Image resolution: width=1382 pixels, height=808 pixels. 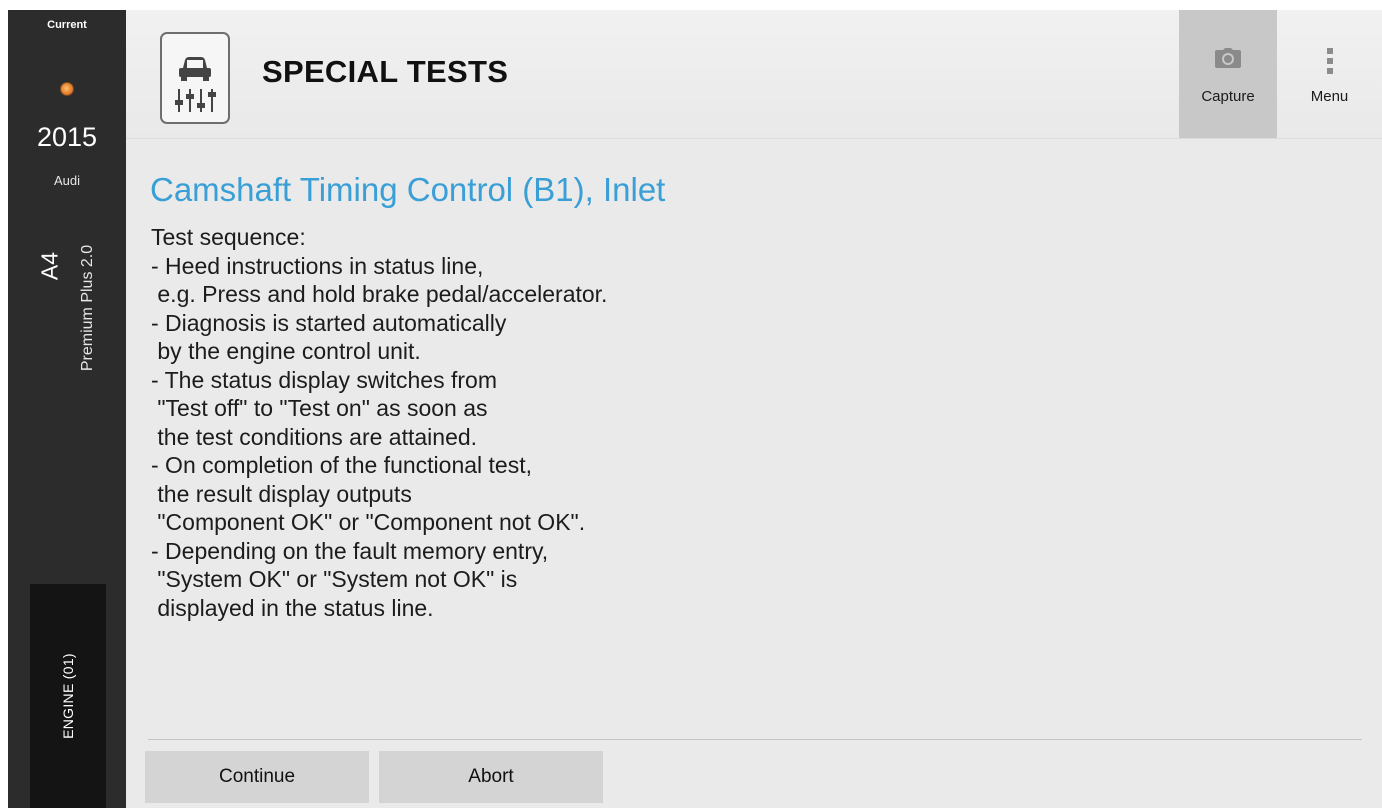 What do you see at coordinates (408, 189) in the screenshot?
I see `test-title: Camshaft Timing Control (B1), Inlet` at bounding box center [408, 189].